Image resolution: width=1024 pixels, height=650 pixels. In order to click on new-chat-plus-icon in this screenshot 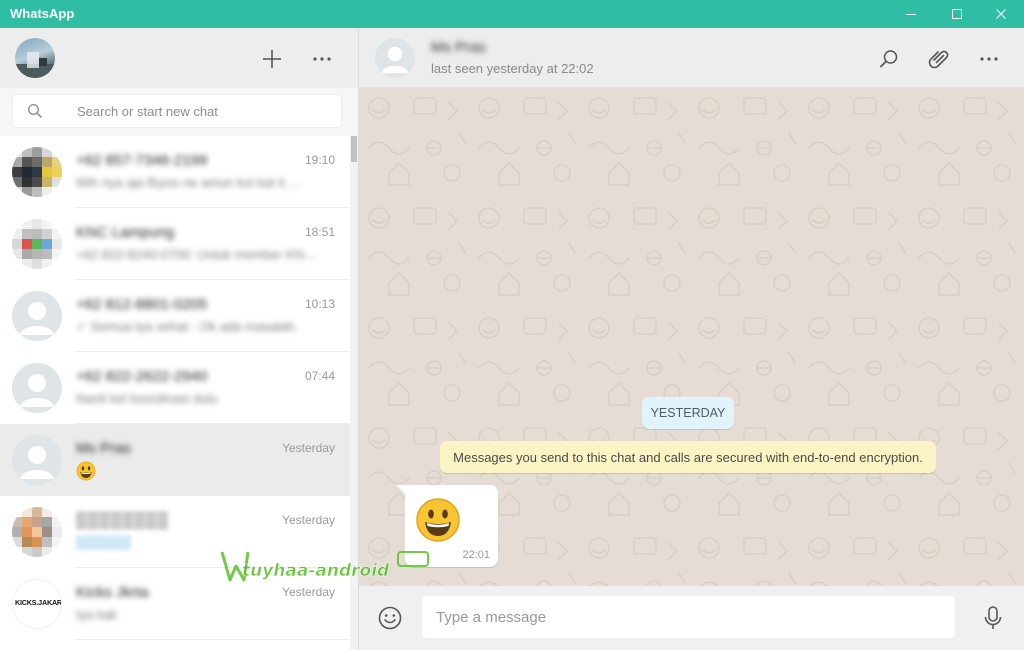, I will do `click(272, 59)`.